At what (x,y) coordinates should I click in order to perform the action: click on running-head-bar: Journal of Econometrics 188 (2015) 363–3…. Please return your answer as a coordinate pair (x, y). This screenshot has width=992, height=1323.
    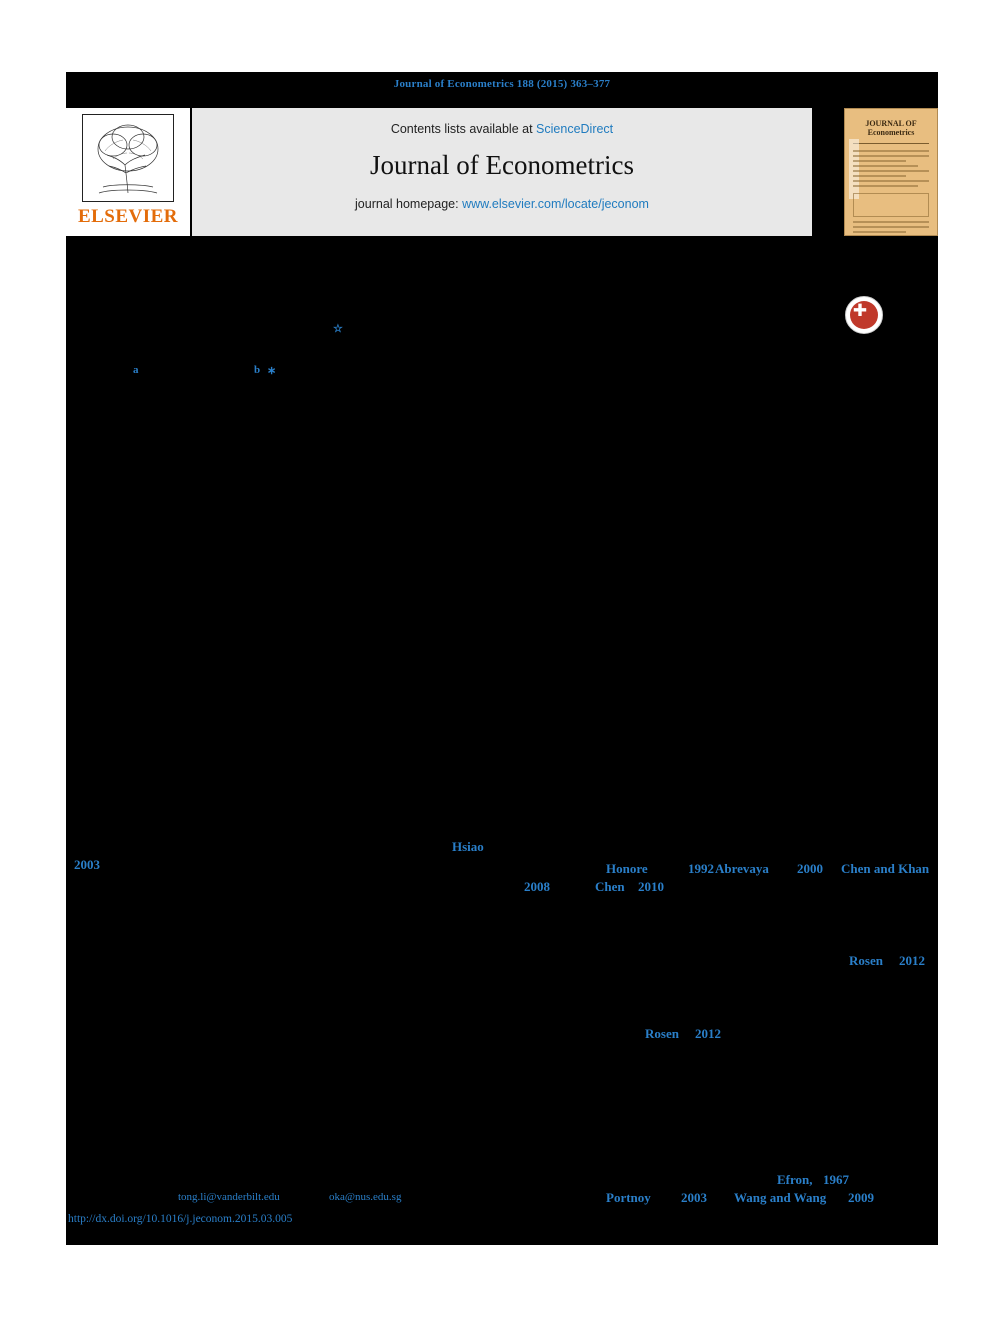
    Looking at the image, I should click on (502, 86).